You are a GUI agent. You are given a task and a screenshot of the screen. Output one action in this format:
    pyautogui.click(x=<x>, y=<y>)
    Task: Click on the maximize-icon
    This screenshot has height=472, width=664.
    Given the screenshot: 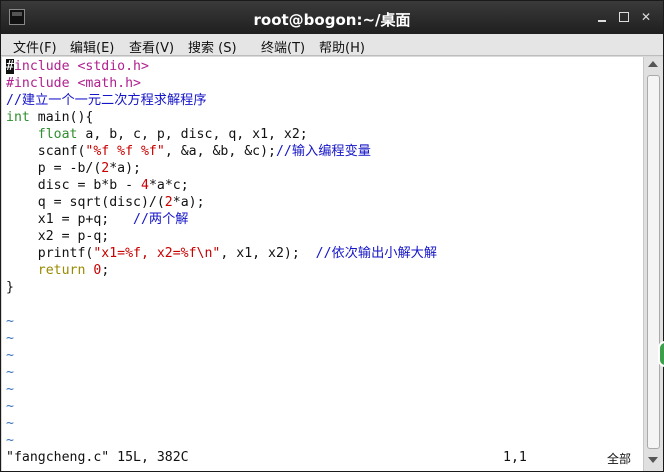 What is the action you would take?
    pyautogui.click(x=624, y=17)
    